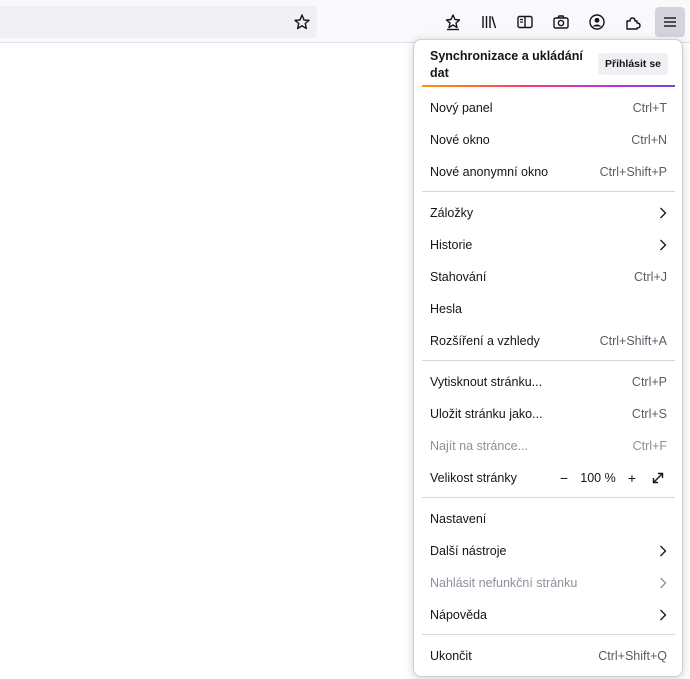 This screenshot has height=679, width=690. Describe the element at coordinates (650, 277) in the screenshot. I see `menu-item-shortcut: Ctrl+J` at that location.